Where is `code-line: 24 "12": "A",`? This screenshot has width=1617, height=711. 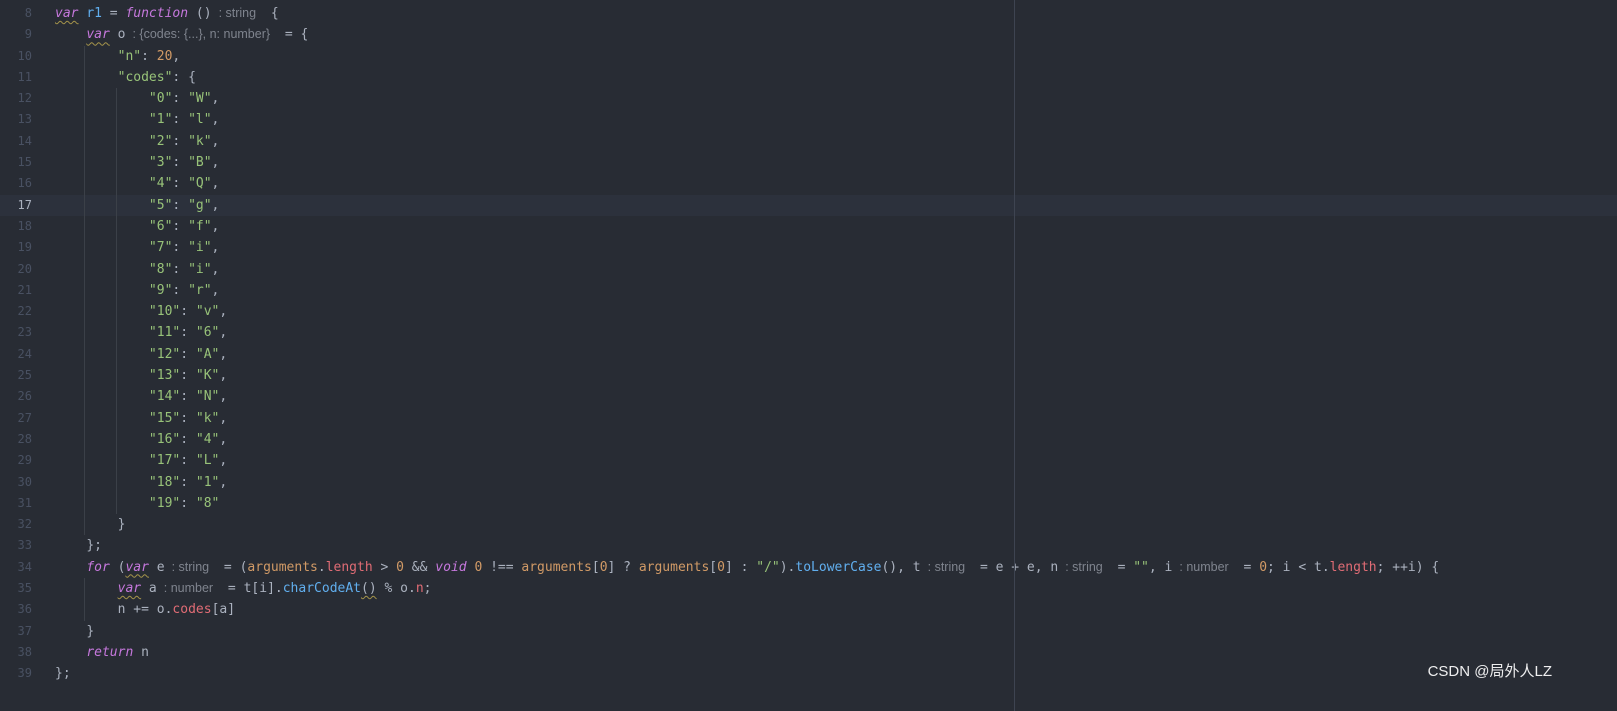
code-line: 24 "12": "A", is located at coordinates (808, 354).